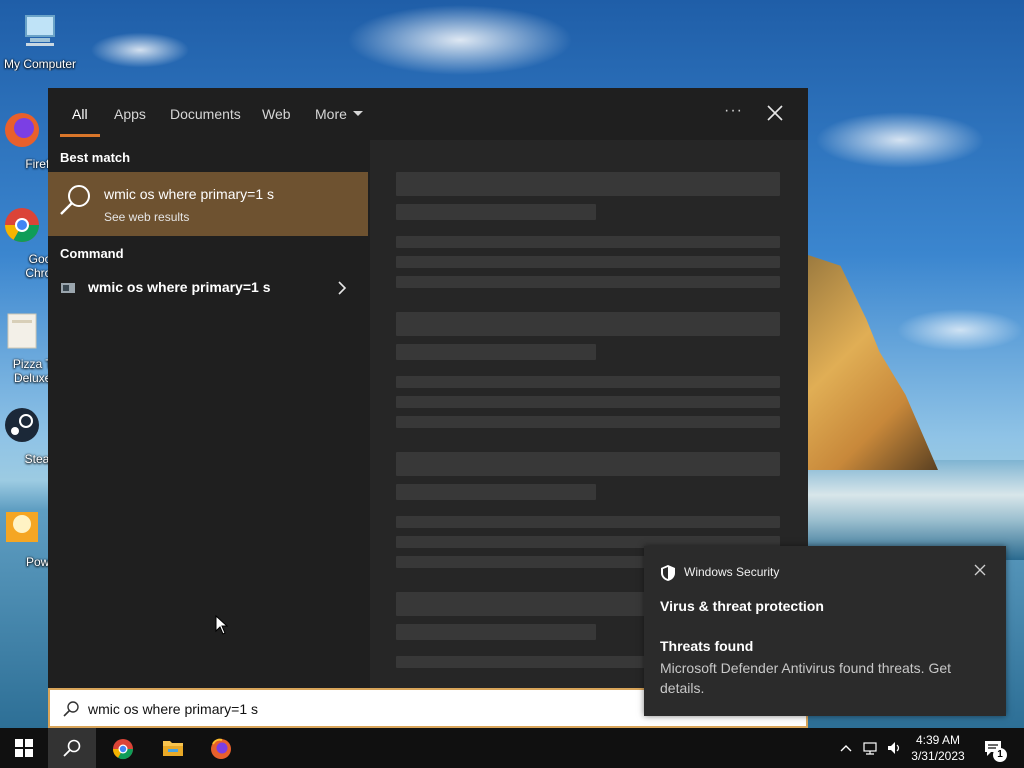 The height and width of the screenshot is (768, 1024). I want to click on desktop-icon-label: My Computer, so click(40, 64).